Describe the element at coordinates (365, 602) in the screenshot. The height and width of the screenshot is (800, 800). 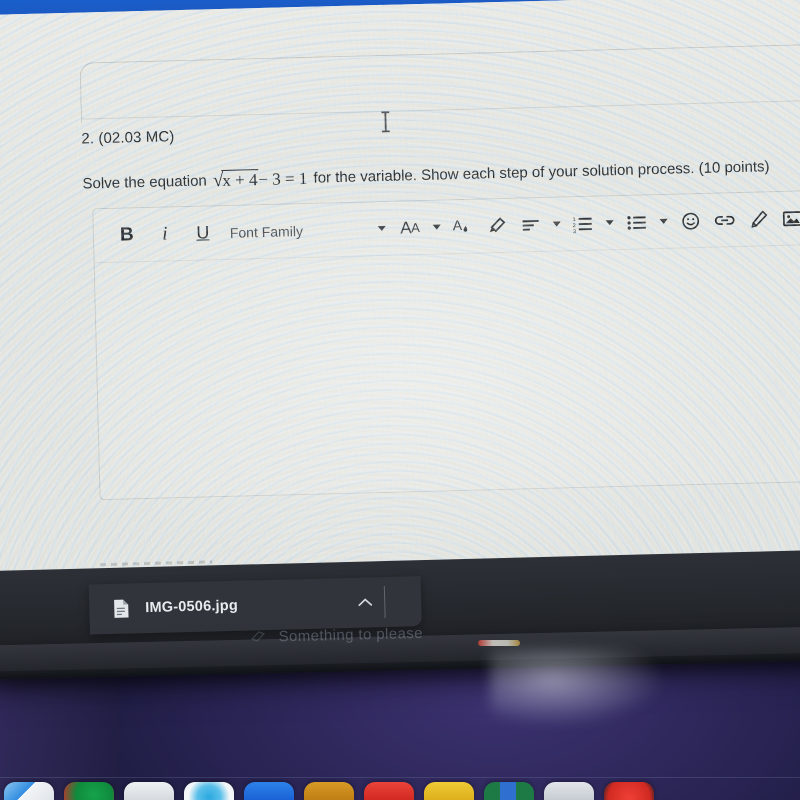
I see `chevron-up-icon` at that location.